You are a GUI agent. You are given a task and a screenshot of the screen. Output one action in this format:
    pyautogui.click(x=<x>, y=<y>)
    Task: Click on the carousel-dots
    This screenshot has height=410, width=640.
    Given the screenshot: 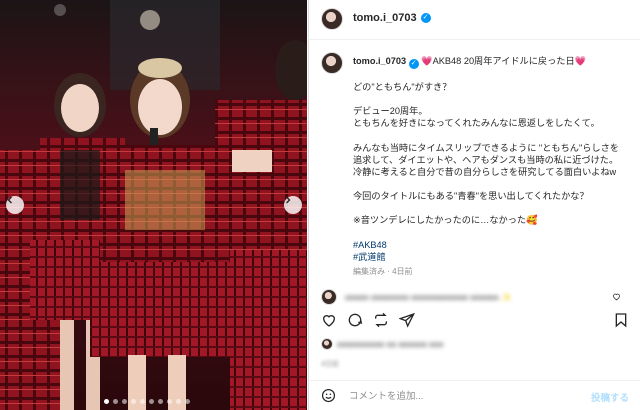 What is the action you would take?
    pyautogui.click(x=147, y=401)
    